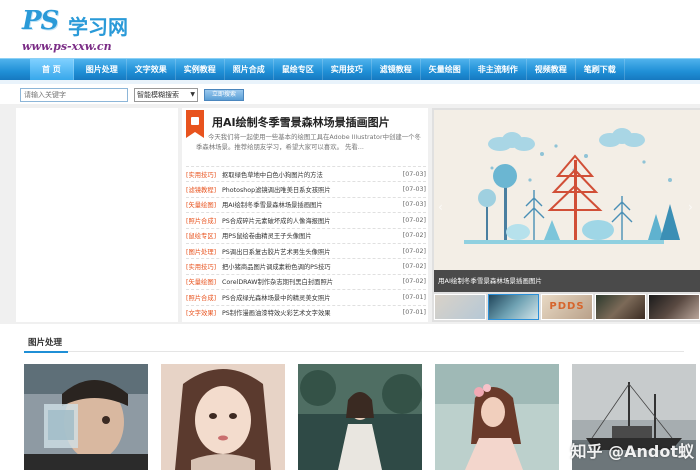  I want to click on portrait-girl-illustration, so click(223, 417).